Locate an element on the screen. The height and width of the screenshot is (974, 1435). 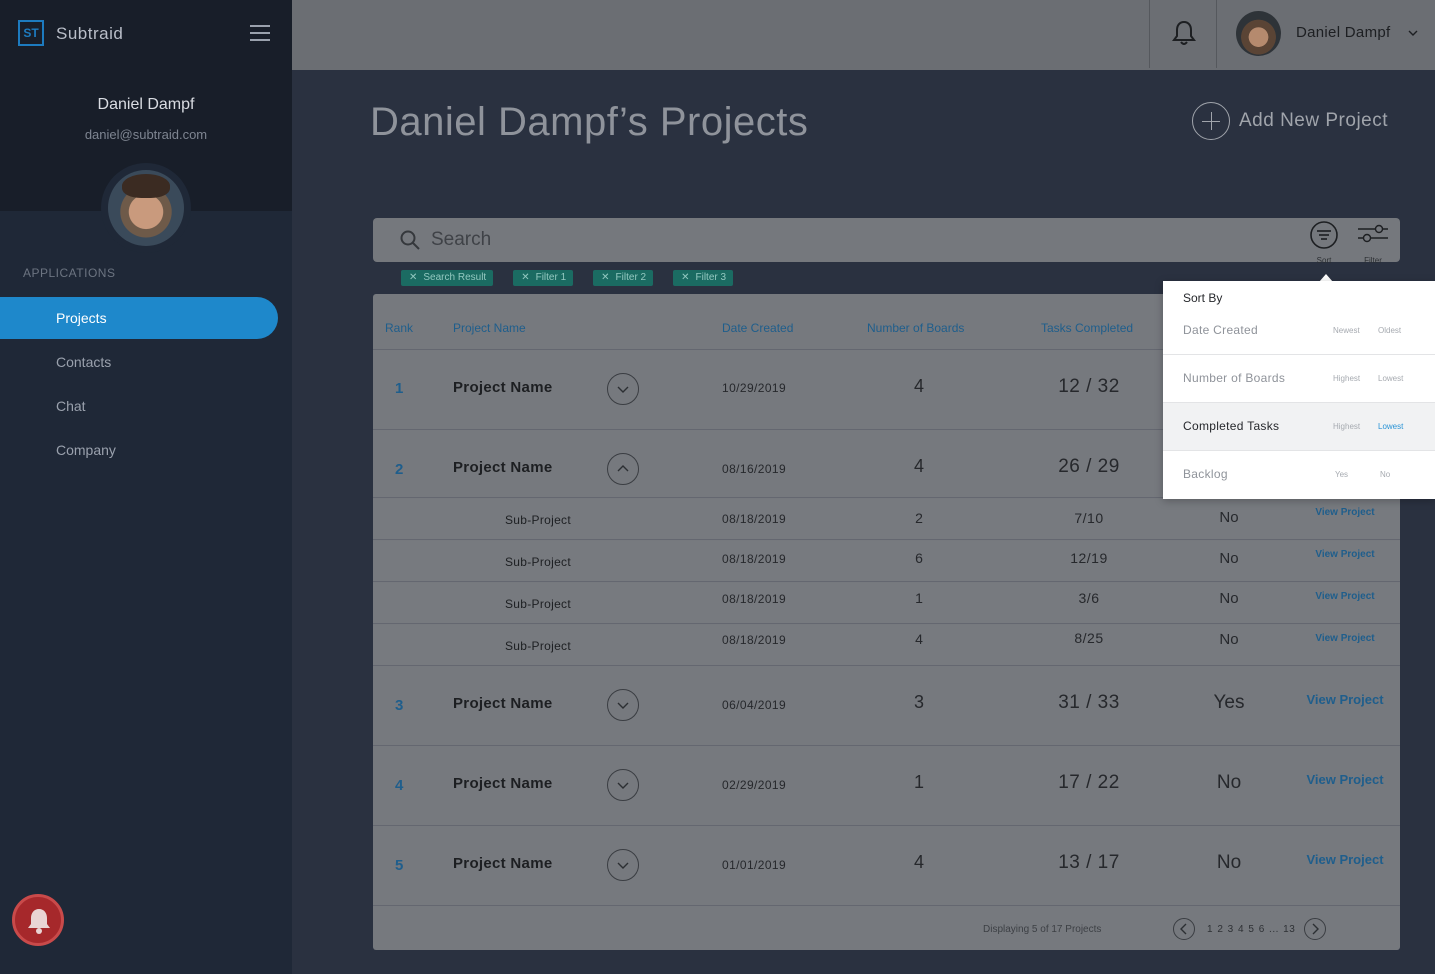
sidebar-item-company: Company is located at coordinates (139, 450).